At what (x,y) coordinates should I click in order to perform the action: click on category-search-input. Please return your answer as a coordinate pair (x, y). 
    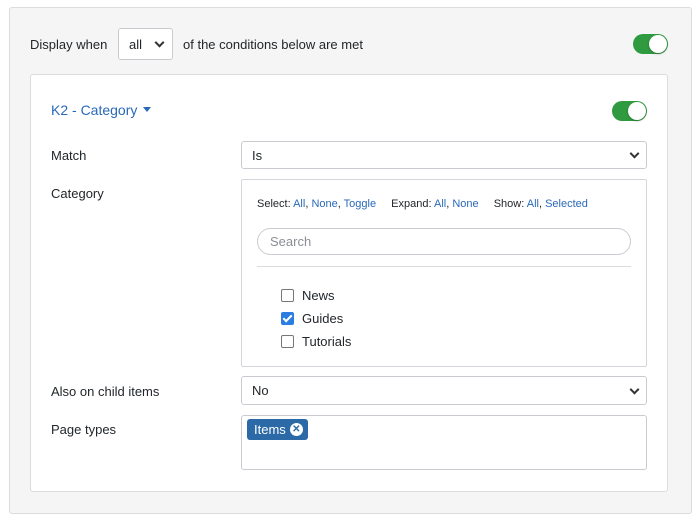
    Looking at the image, I should click on (444, 241).